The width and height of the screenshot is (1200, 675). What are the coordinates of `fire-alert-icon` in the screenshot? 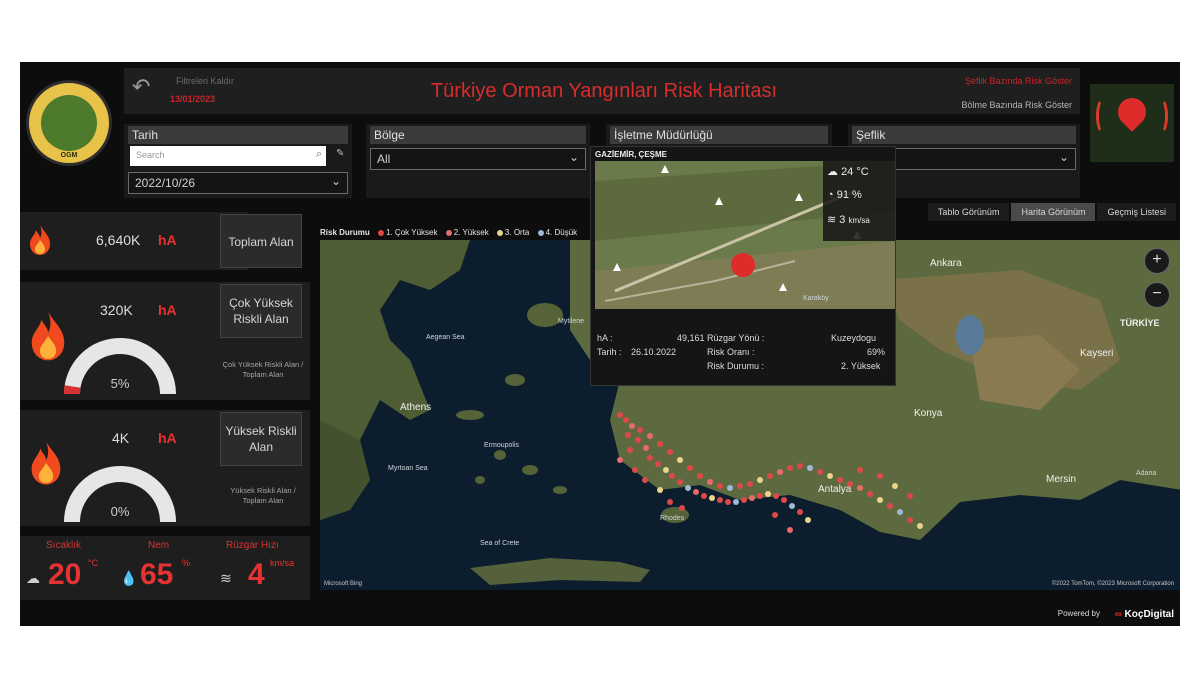 It's located at (1132, 123).